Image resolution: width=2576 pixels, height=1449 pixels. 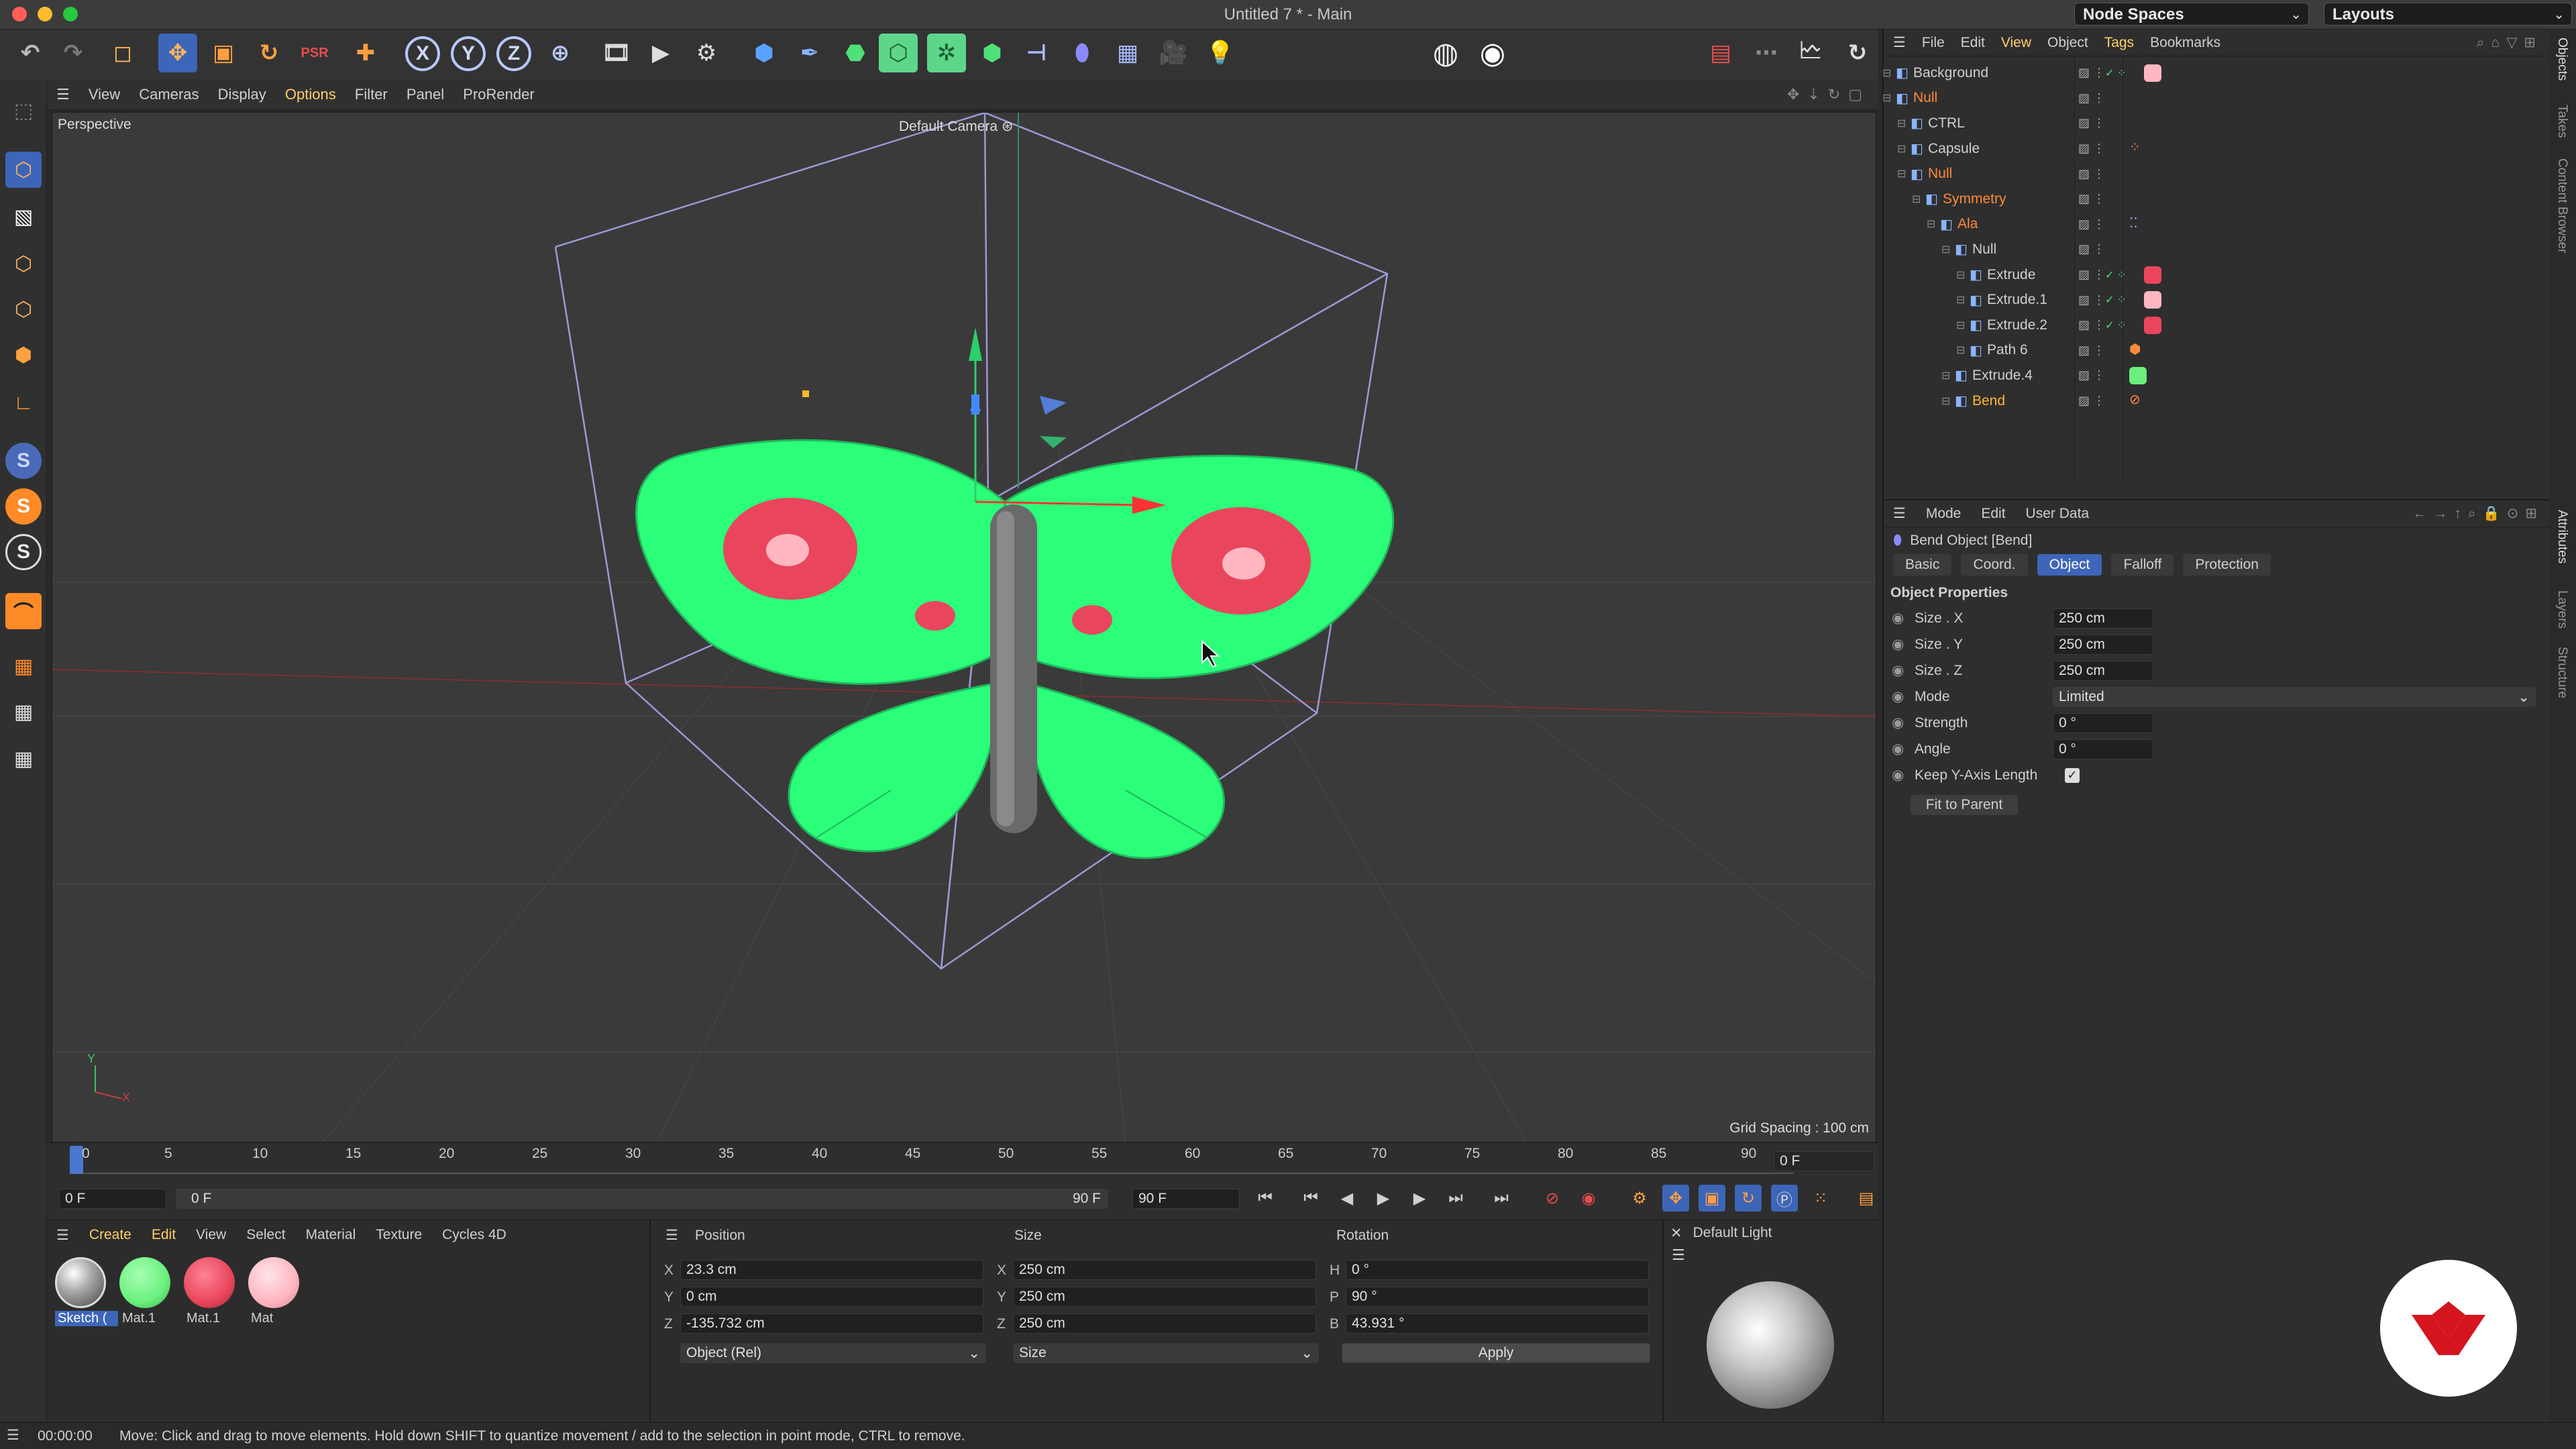 What do you see at coordinates (110, 1235) in the screenshot?
I see `material-menu-create: Create` at bounding box center [110, 1235].